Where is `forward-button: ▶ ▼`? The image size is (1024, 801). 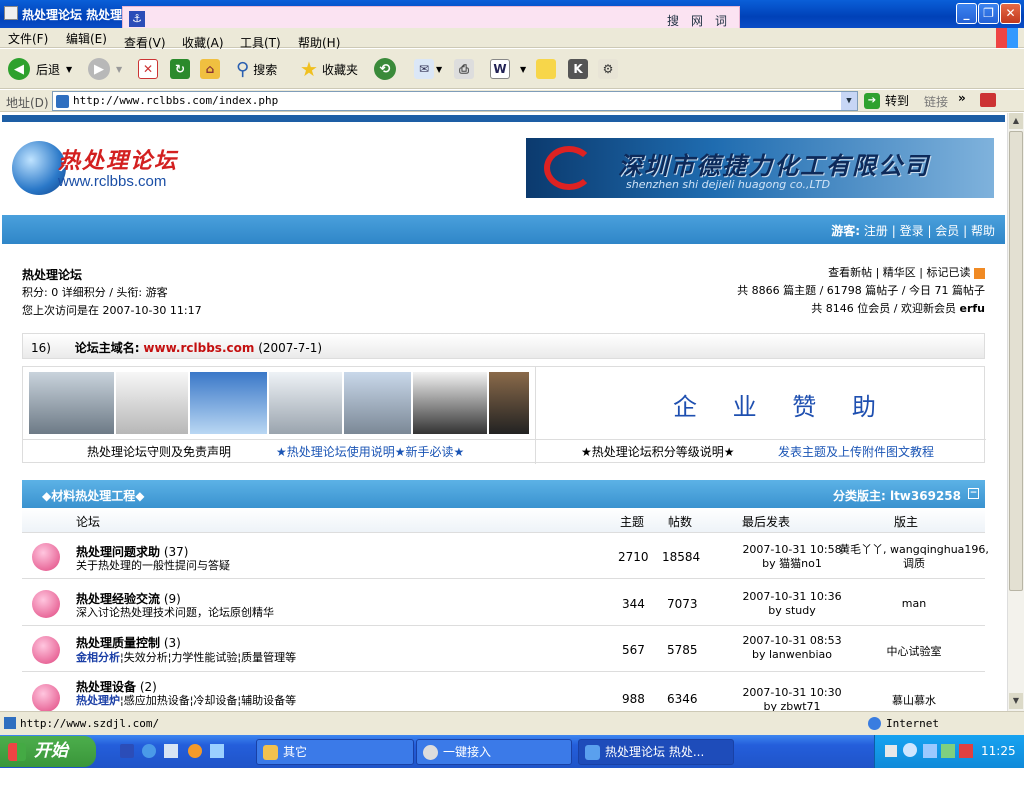
forward-button: ▶ ▼ is located at coordinates (105, 69).